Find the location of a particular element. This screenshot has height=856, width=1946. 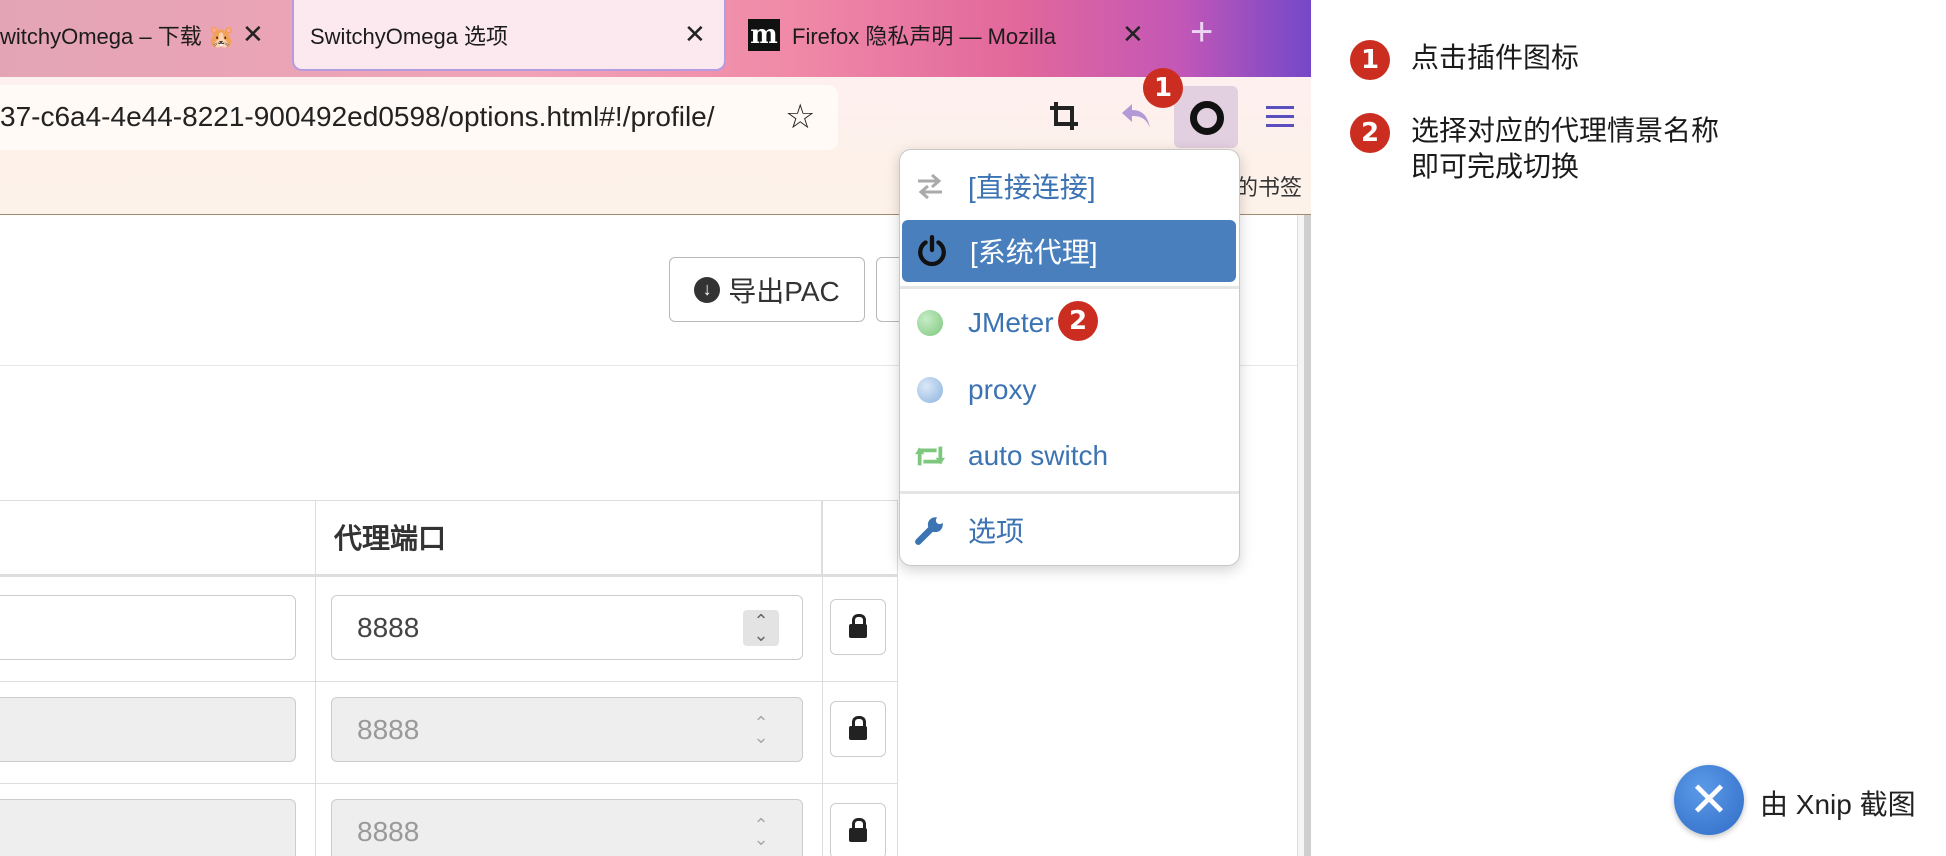

hamburger-menu-icon is located at coordinates (1280, 116).